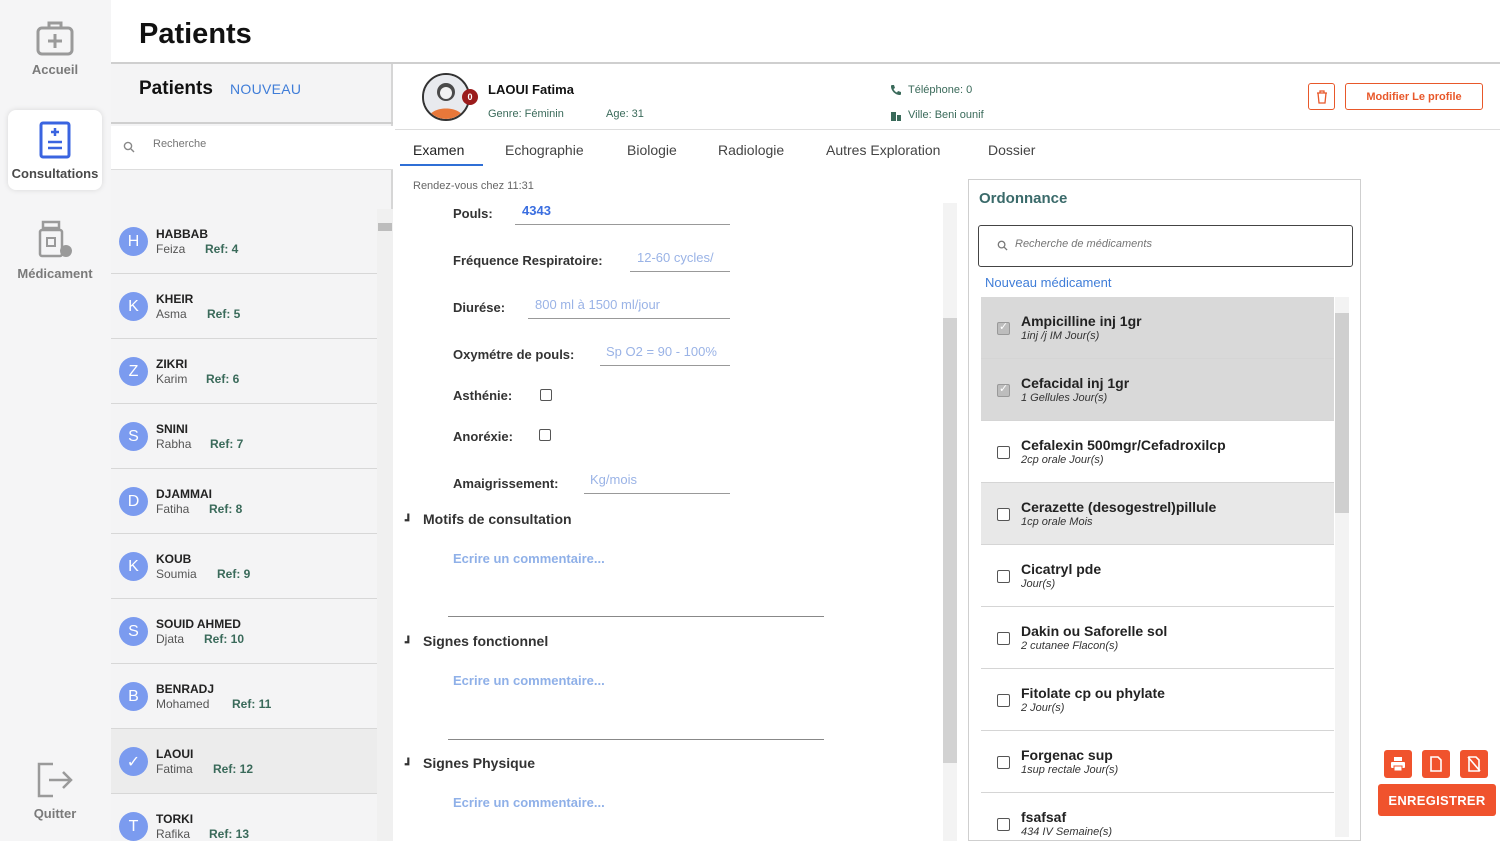 The height and width of the screenshot is (841, 1500). Describe the element at coordinates (244, 761) in the screenshot. I see `patient-row: ✓ LAOUI Fatima Ref: 12` at that location.